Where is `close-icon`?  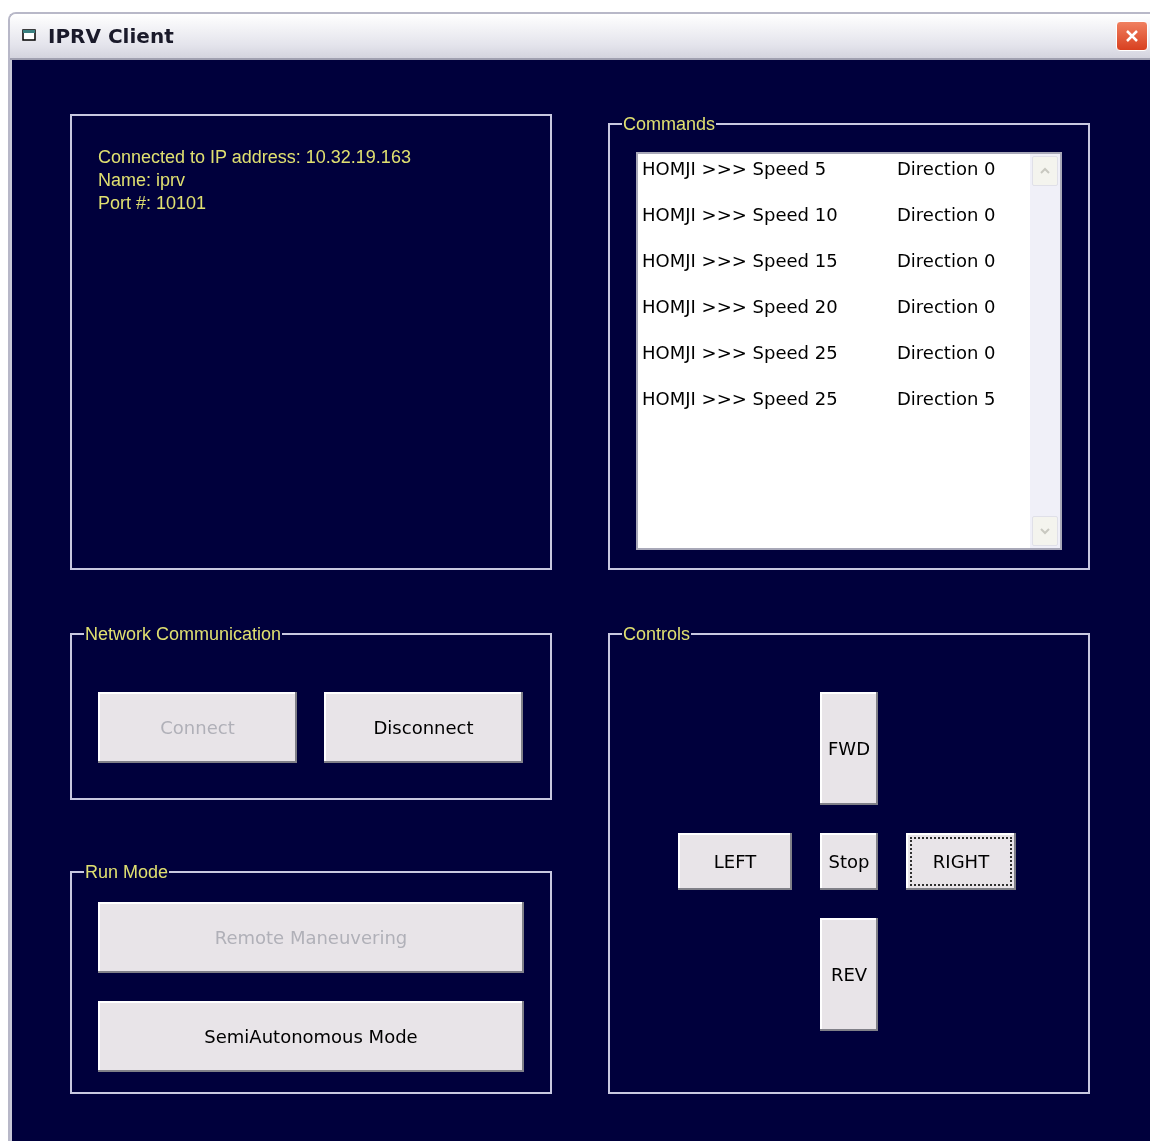
close-icon is located at coordinates (1132, 36).